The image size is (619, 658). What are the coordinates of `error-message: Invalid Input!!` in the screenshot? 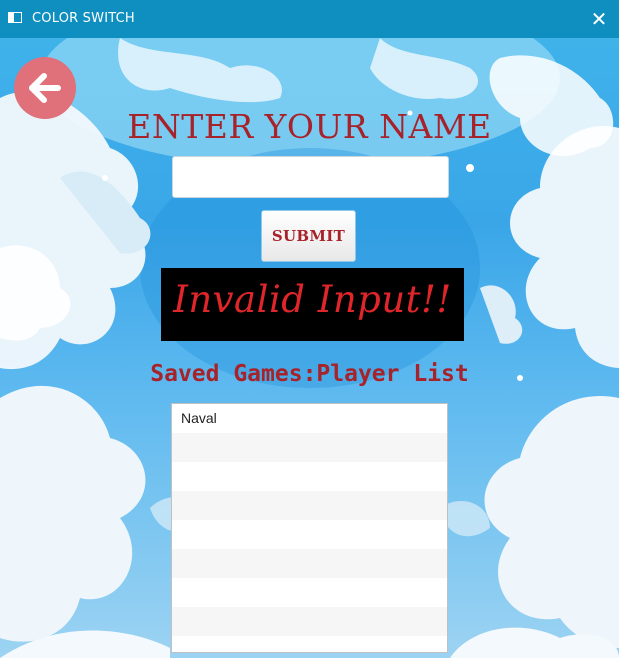 It's located at (312, 299).